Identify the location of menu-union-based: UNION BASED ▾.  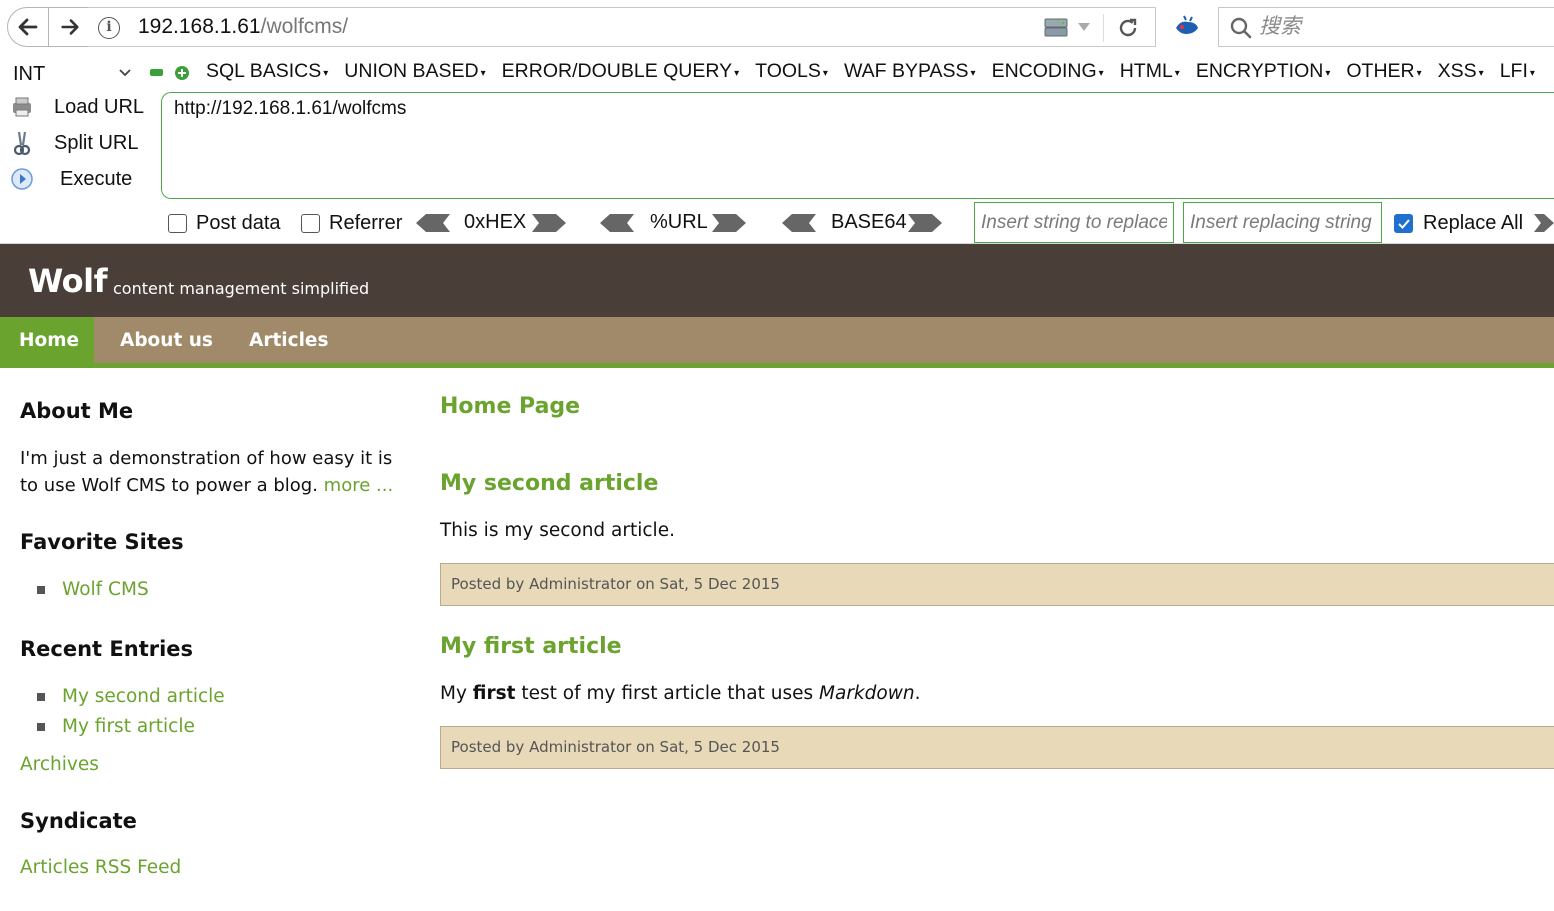
(414, 71).